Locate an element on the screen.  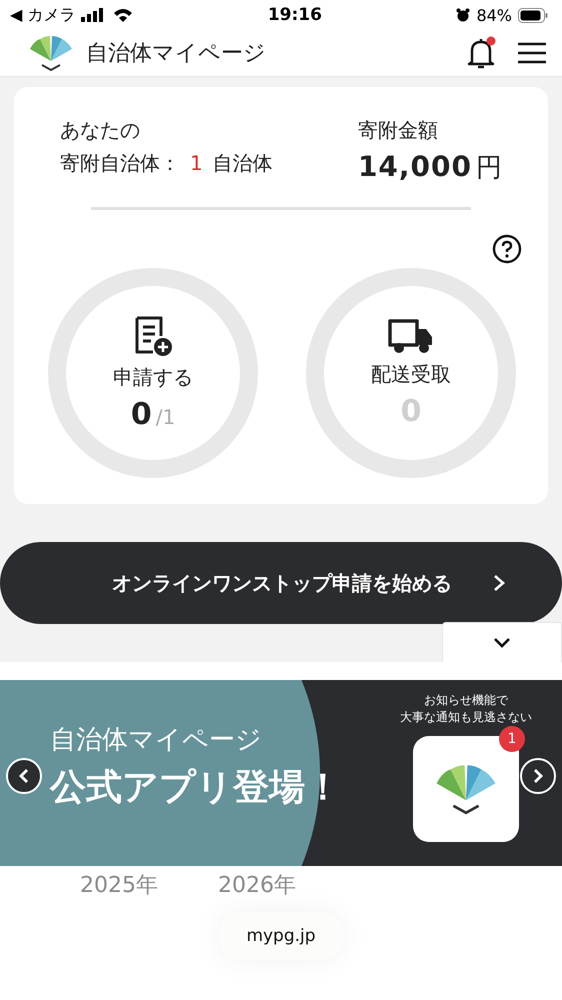
chevron-left-icon is located at coordinates (24, 776).